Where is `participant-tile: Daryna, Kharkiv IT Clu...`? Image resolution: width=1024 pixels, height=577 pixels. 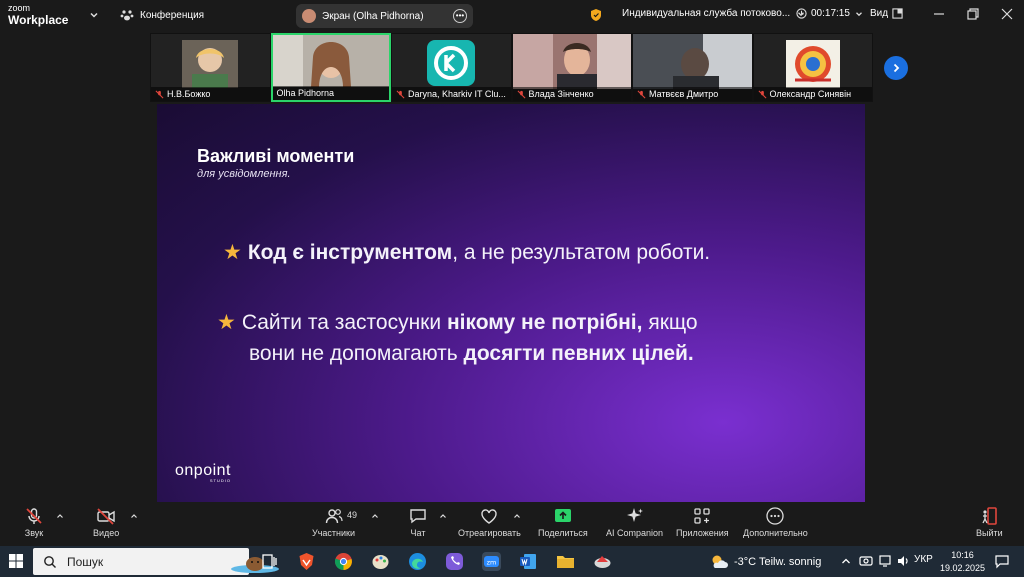
participant-tile: Daryna, Kharkiv IT Clu... is located at coordinates (451, 67).